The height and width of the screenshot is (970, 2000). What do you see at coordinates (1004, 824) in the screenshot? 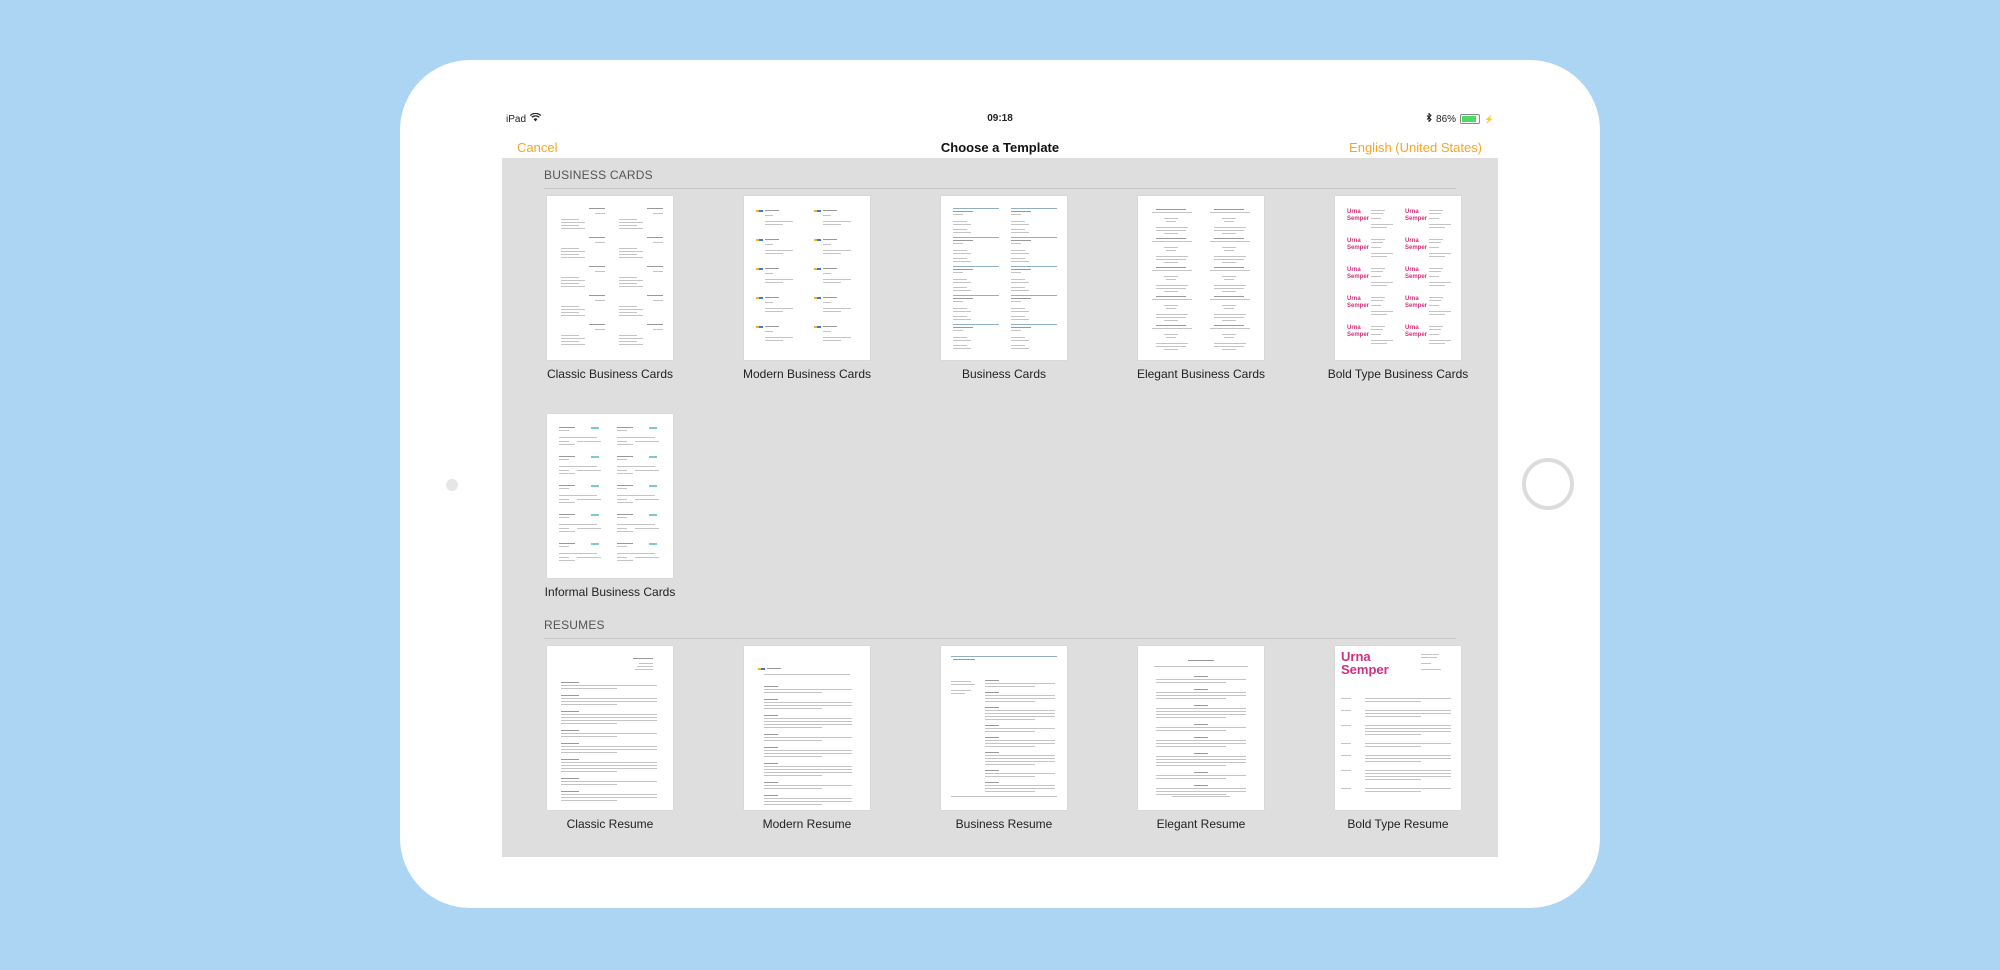
I see `template-label: Business Resume` at bounding box center [1004, 824].